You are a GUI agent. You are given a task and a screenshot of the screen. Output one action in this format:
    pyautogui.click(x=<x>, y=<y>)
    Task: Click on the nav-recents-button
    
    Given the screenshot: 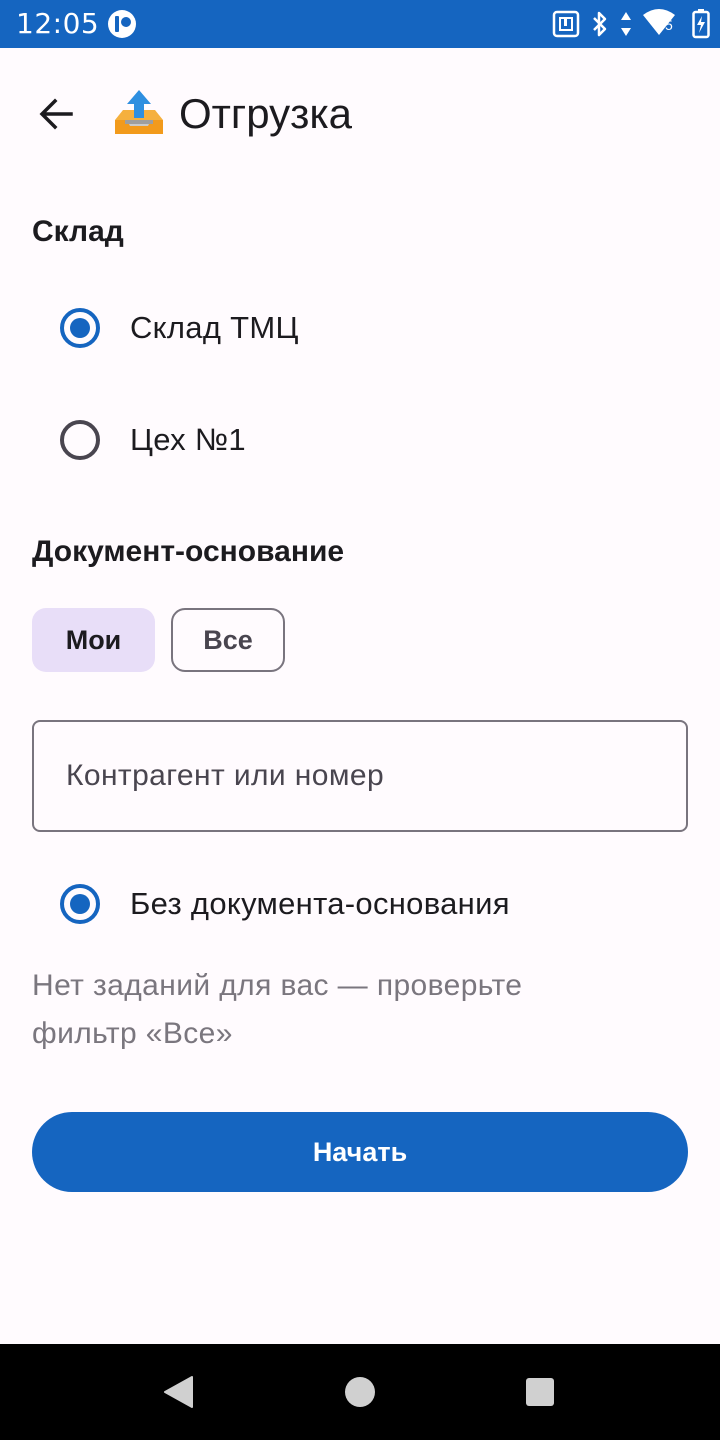 What is the action you would take?
    pyautogui.click(x=540, y=1392)
    